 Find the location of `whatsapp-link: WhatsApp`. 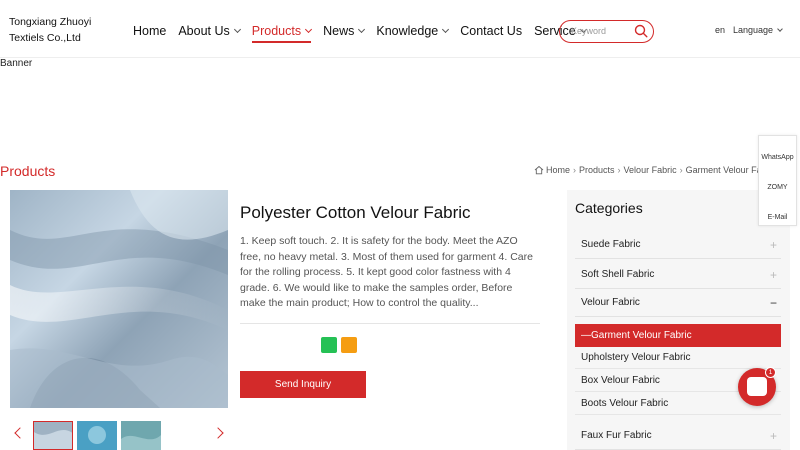

whatsapp-link: WhatsApp is located at coordinates (777, 157).